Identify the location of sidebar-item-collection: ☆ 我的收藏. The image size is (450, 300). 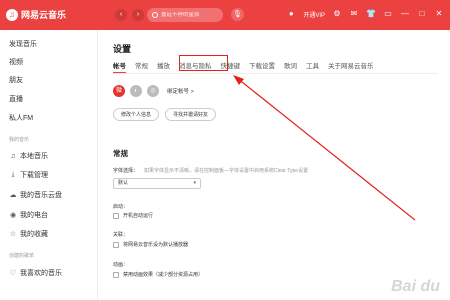
(28, 234).